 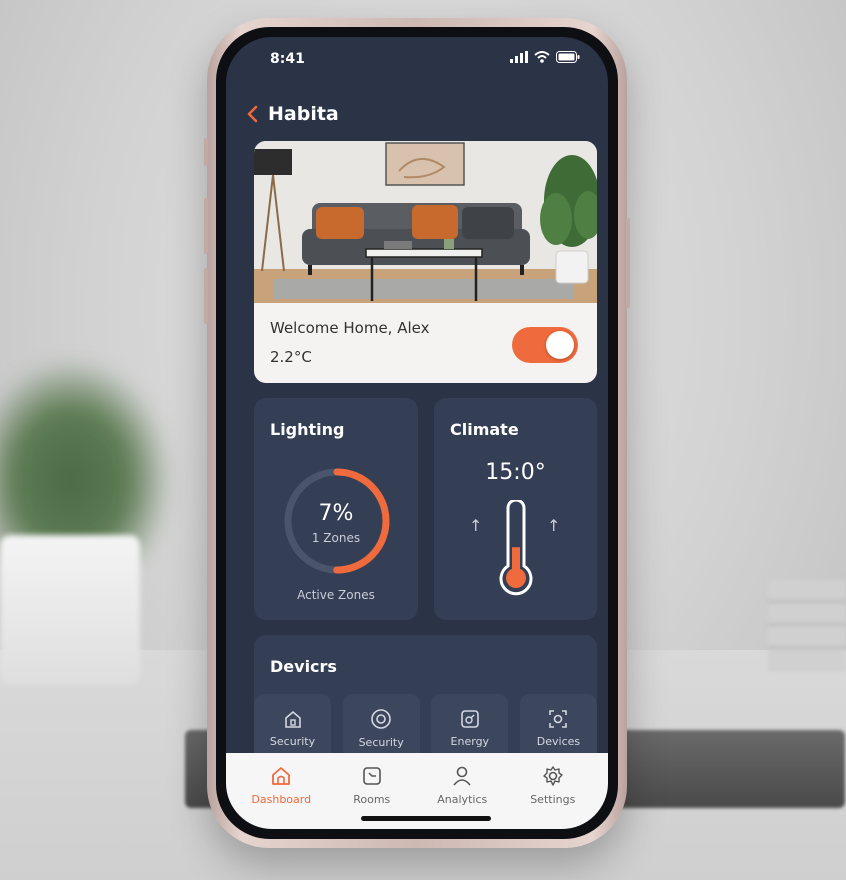 I want to click on page-title: Habita, so click(x=303, y=114).